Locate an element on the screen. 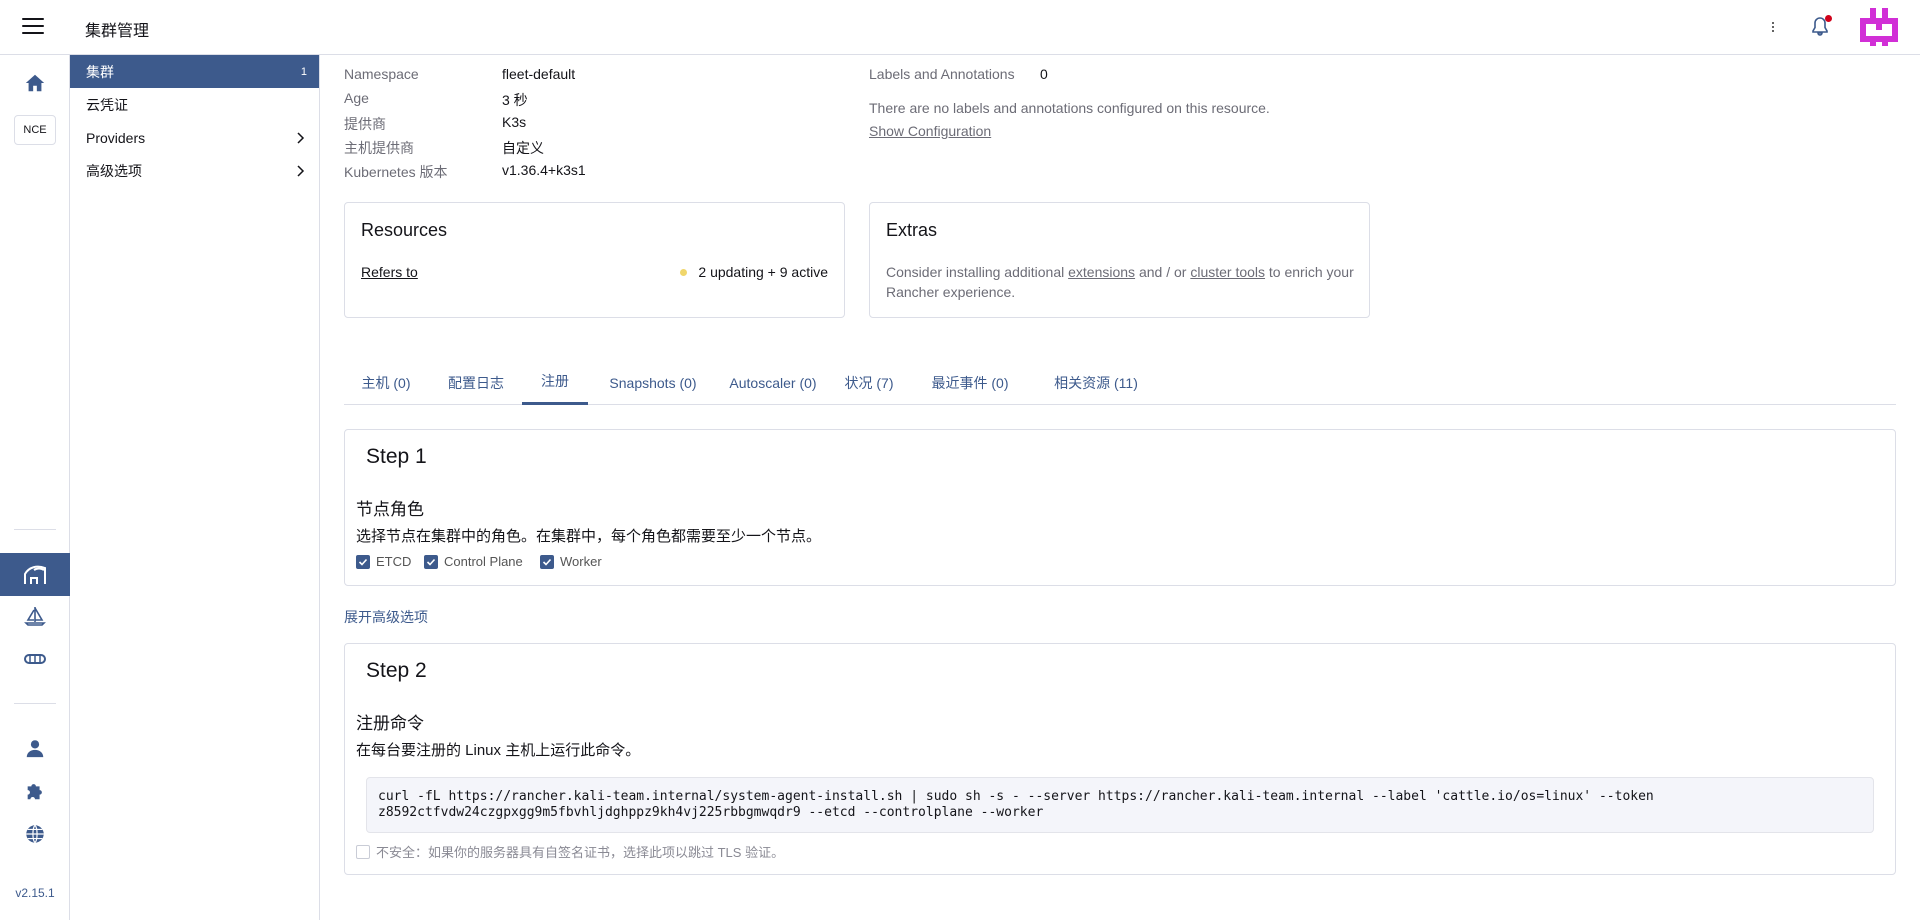  provider-value: K3s is located at coordinates (514, 122).